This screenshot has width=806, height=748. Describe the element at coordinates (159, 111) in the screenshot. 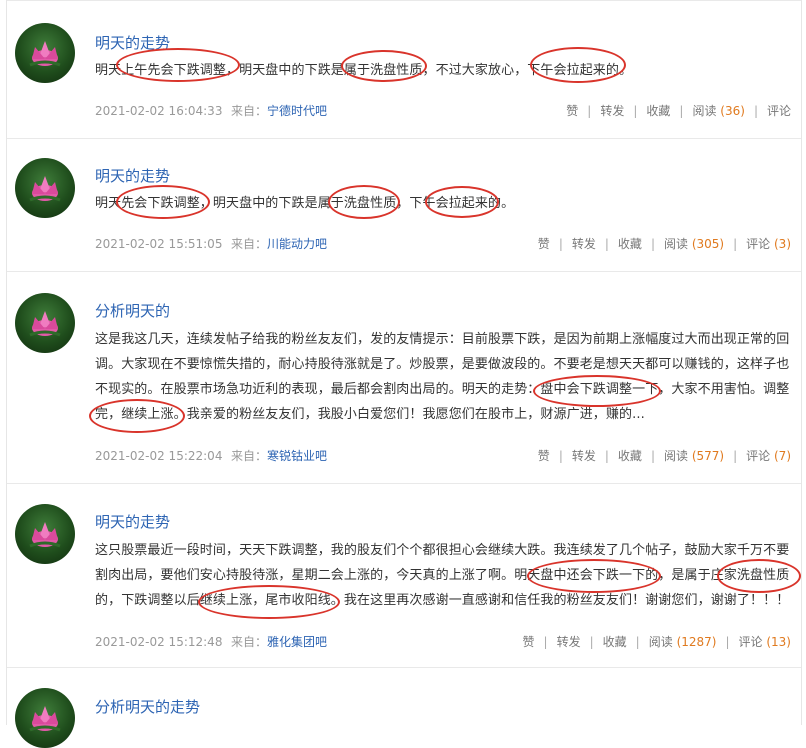

I see `post-time: 2021-02-02 16:04:33` at that location.